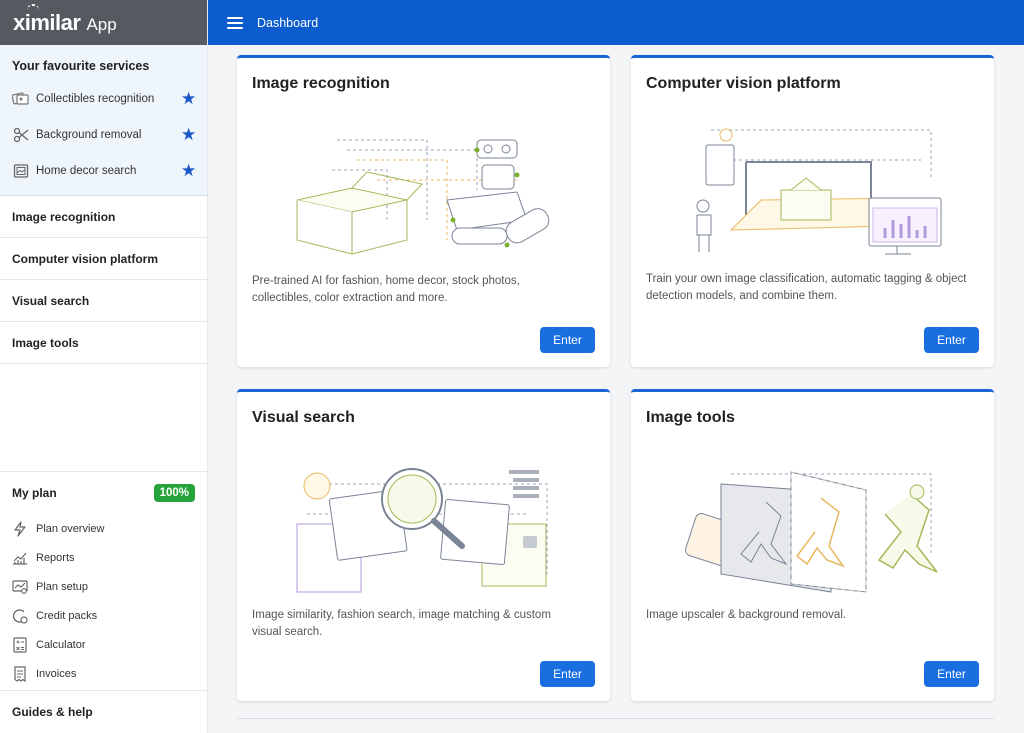  Describe the element at coordinates (81, 66) in the screenshot. I see `favourites-title: Your favourite services` at that location.